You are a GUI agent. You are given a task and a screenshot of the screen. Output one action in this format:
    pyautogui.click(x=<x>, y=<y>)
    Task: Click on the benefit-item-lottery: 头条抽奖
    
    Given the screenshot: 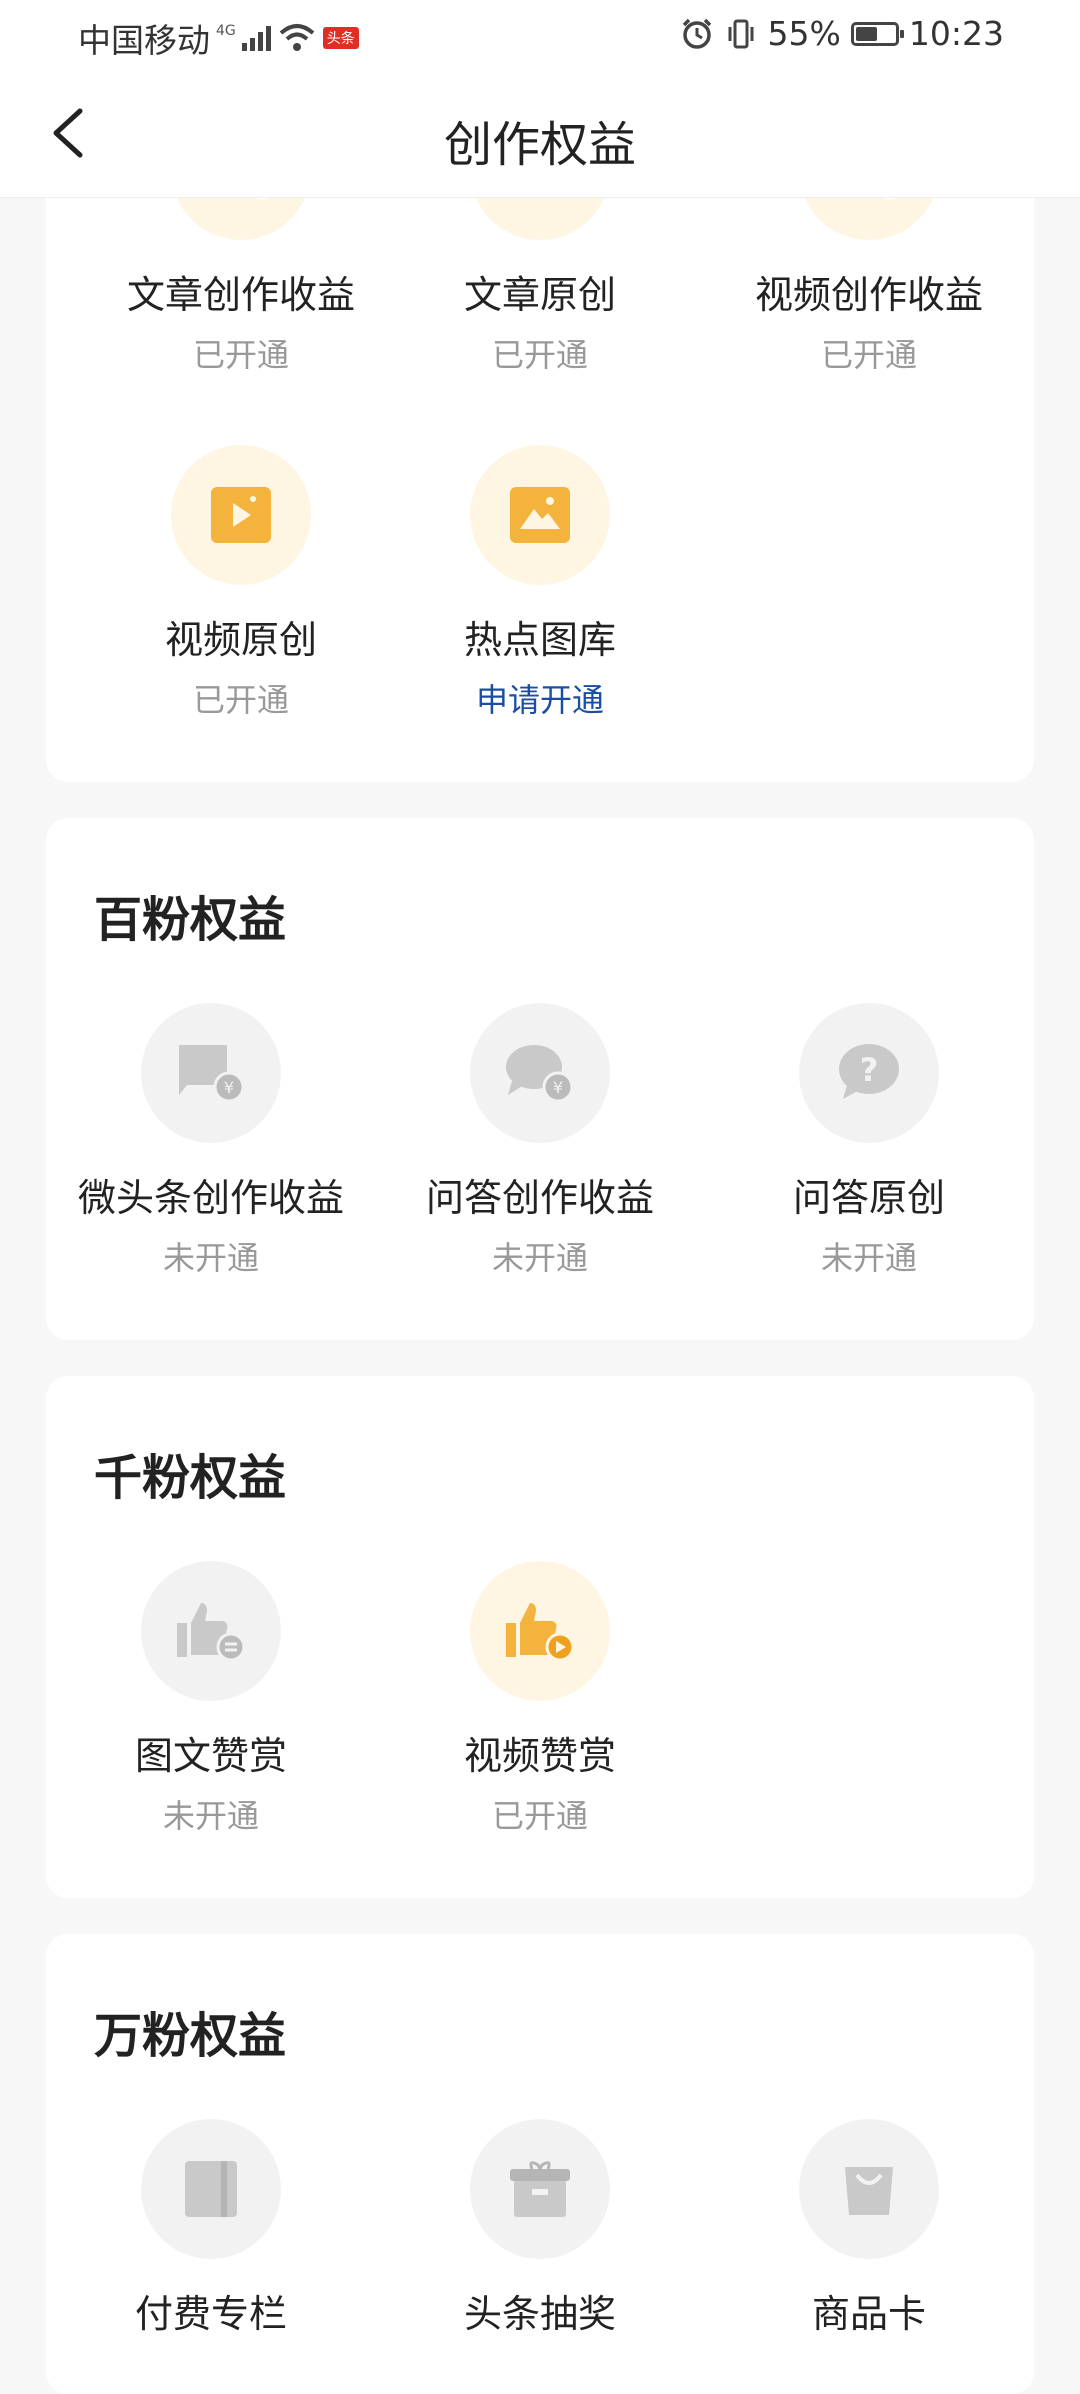 What is the action you would take?
    pyautogui.click(x=540, y=2229)
    